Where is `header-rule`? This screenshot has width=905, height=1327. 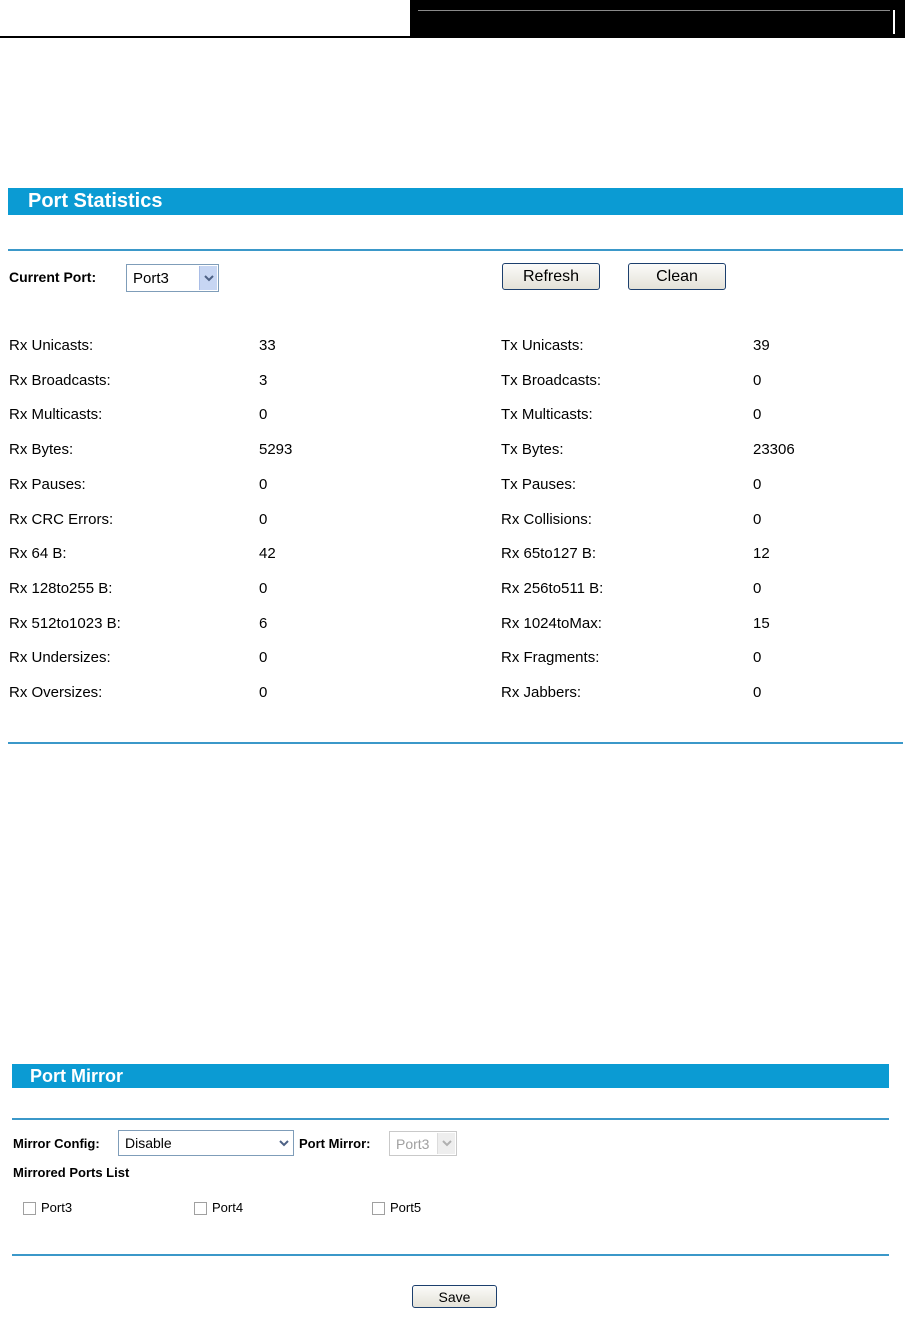
header-rule is located at coordinates (205, 37).